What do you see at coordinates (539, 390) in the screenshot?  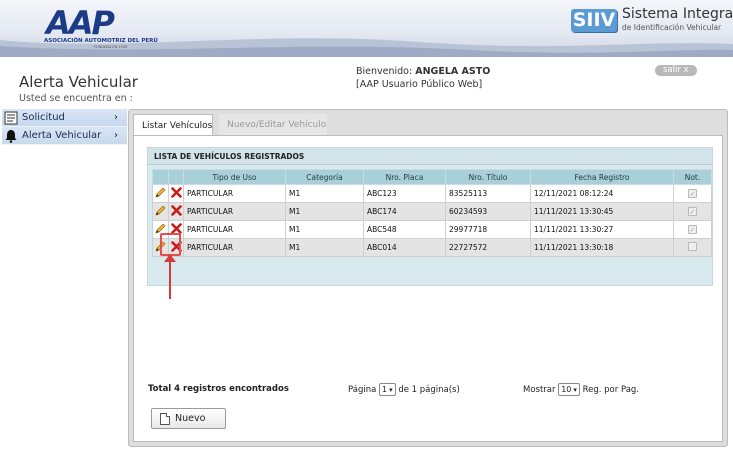 I see `show-prefix: Mostrar` at bounding box center [539, 390].